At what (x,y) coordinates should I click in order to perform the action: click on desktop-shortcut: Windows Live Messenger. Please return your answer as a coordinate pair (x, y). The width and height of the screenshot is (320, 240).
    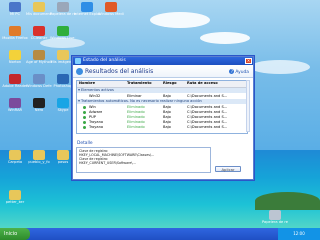
    Looking at the image, I should click on (63, 33).